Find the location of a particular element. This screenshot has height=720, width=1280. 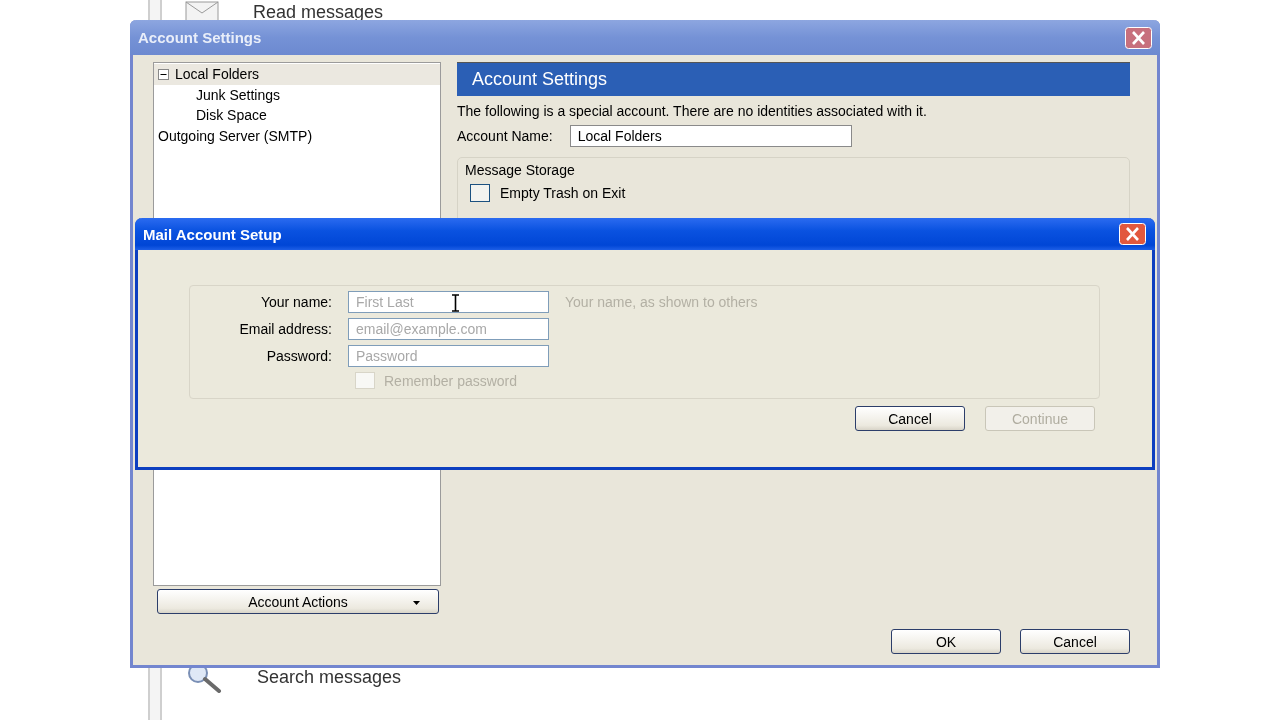

field-hint: Your name, as shown to others is located at coordinates (661, 302).